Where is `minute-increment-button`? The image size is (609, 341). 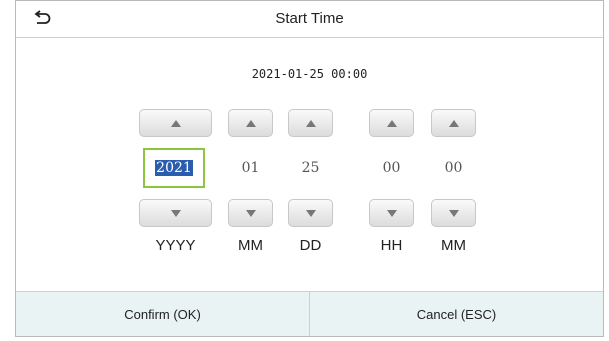 minute-increment-button is located at coordinates (453, 123).